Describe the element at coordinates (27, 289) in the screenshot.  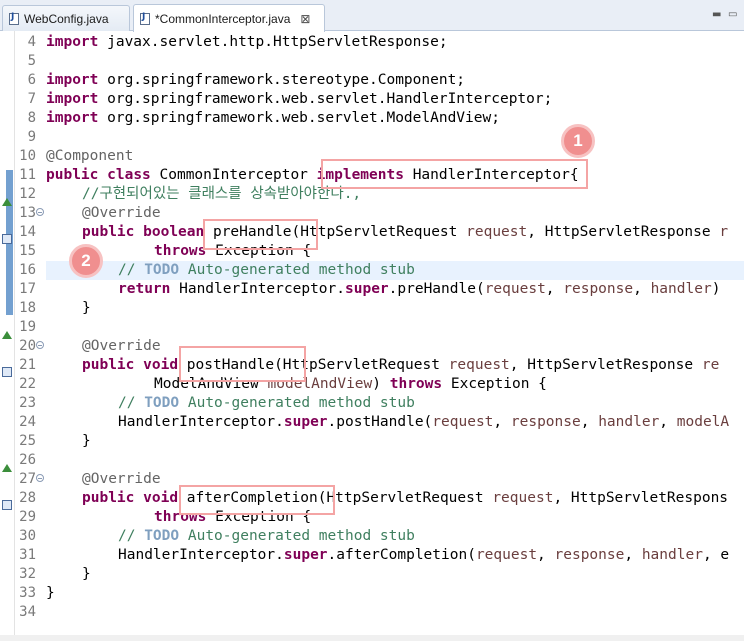
I see `line-number: 17` at that location.